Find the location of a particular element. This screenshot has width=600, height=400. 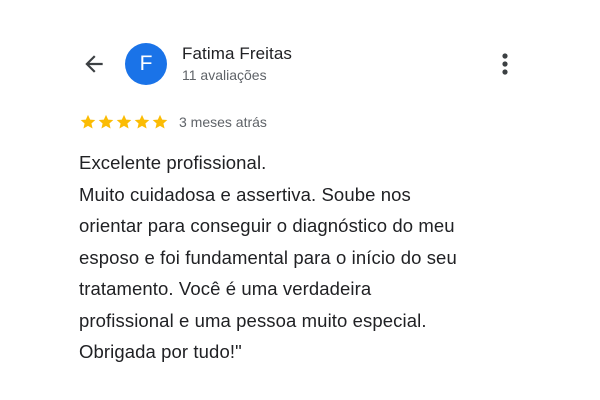

review-text-line: Excelente profissional. is located at coordinates (173, 162).